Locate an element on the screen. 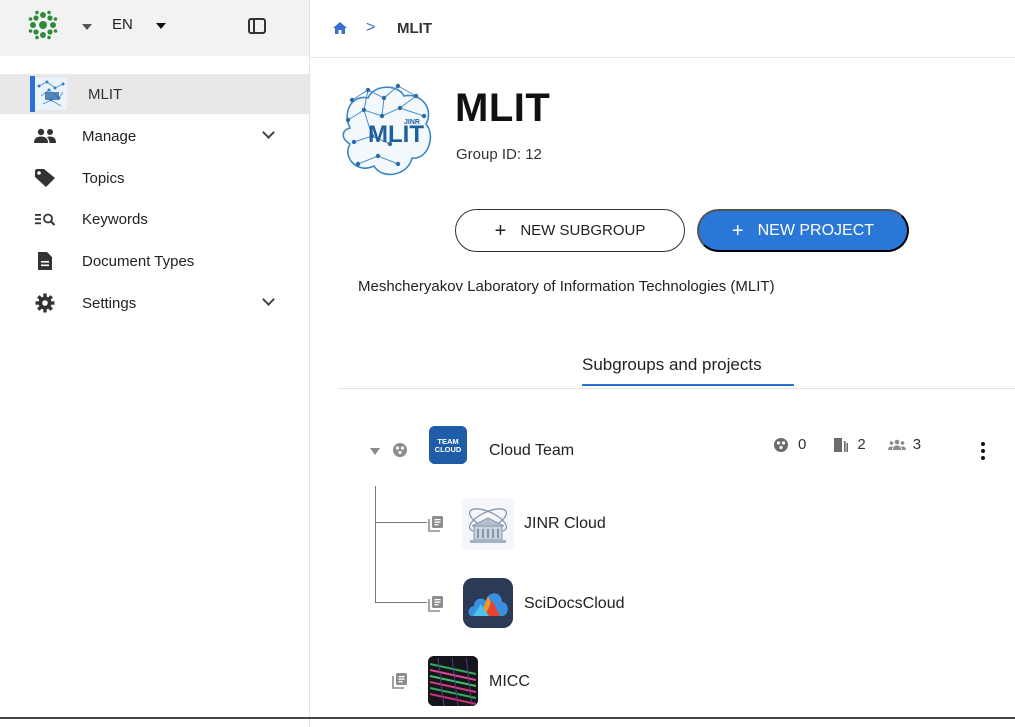 The image size is (1015, 727). new-project-label: NEW PROJECT is located at coordinates (816, 230).